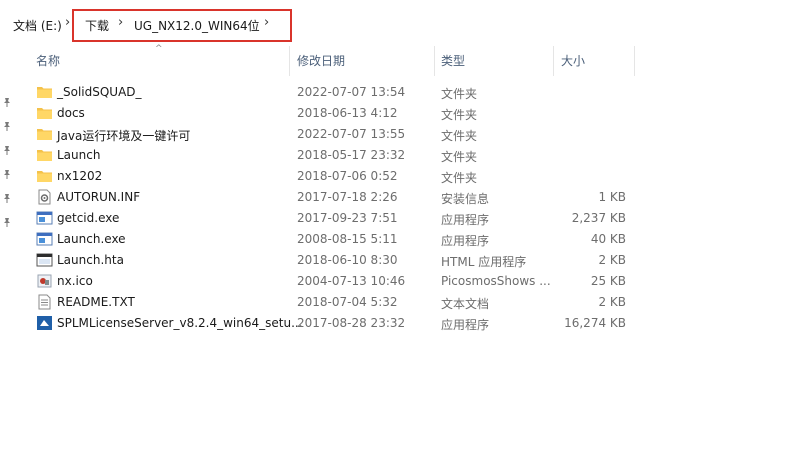 The width and height of the screenshot is (798, 460). I want to click on hta-file-icon, so click(44, 260).